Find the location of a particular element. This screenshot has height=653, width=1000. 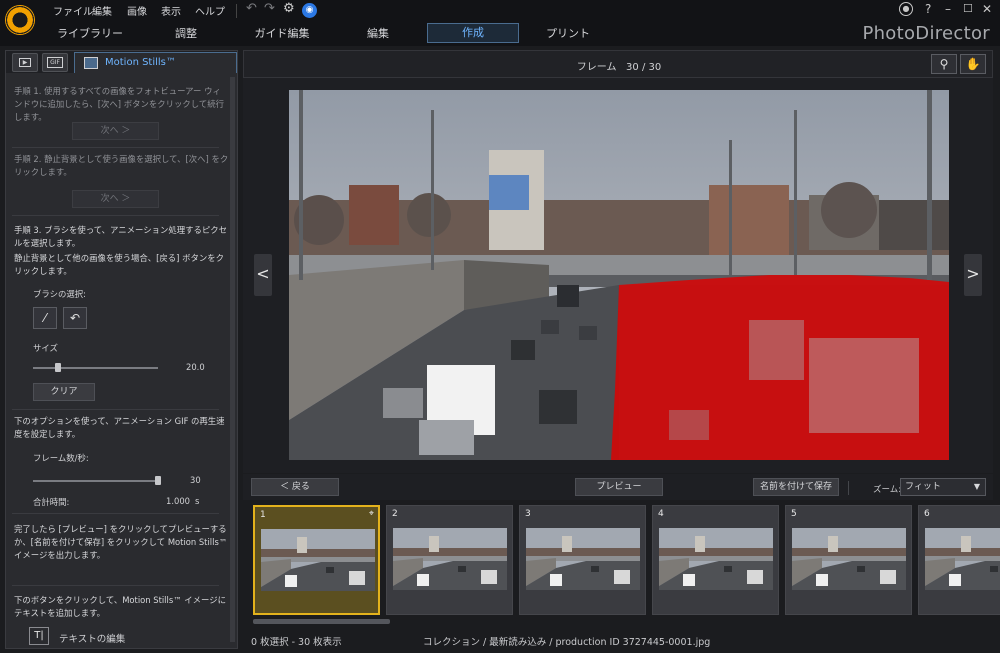

speed-note: 下のオプションを使って、アニメーション GIF の再生速度を設定します。 is located at coordinates (119, 427).